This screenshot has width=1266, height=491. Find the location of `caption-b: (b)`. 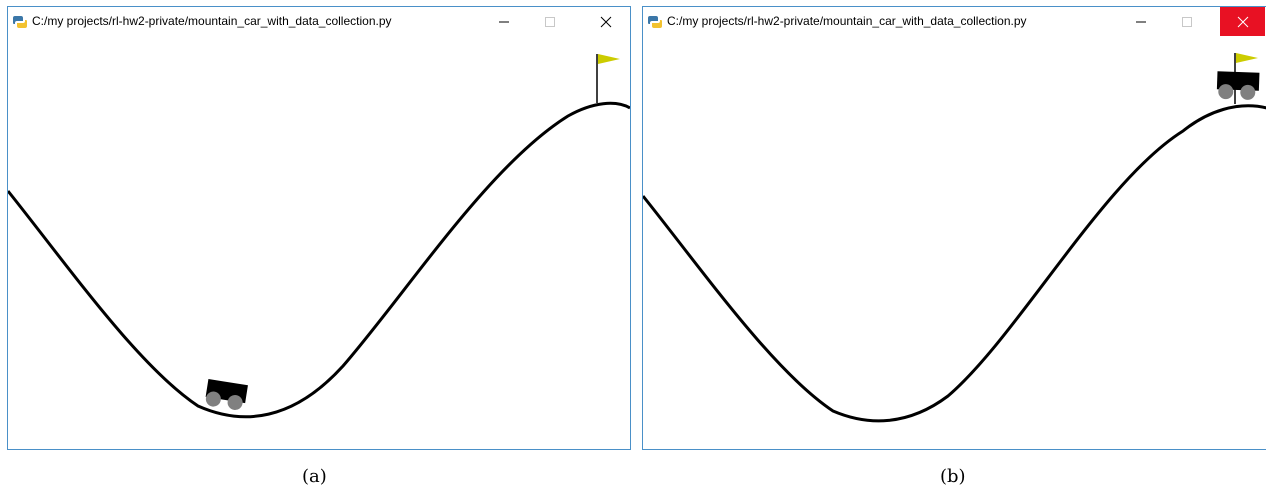

caption-b: (b) is located at coordinates (953, 476).